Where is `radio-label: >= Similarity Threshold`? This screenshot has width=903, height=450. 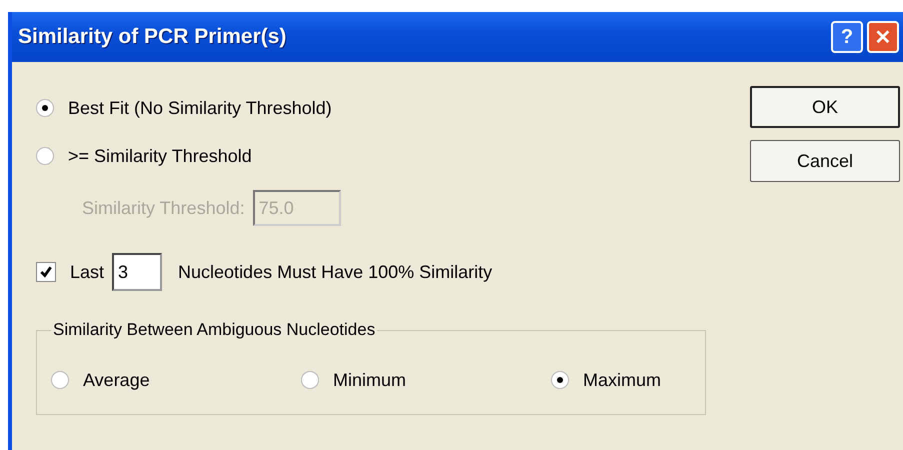 radio-label: >= Similarity Threshold is located at coordinates (160, 156).